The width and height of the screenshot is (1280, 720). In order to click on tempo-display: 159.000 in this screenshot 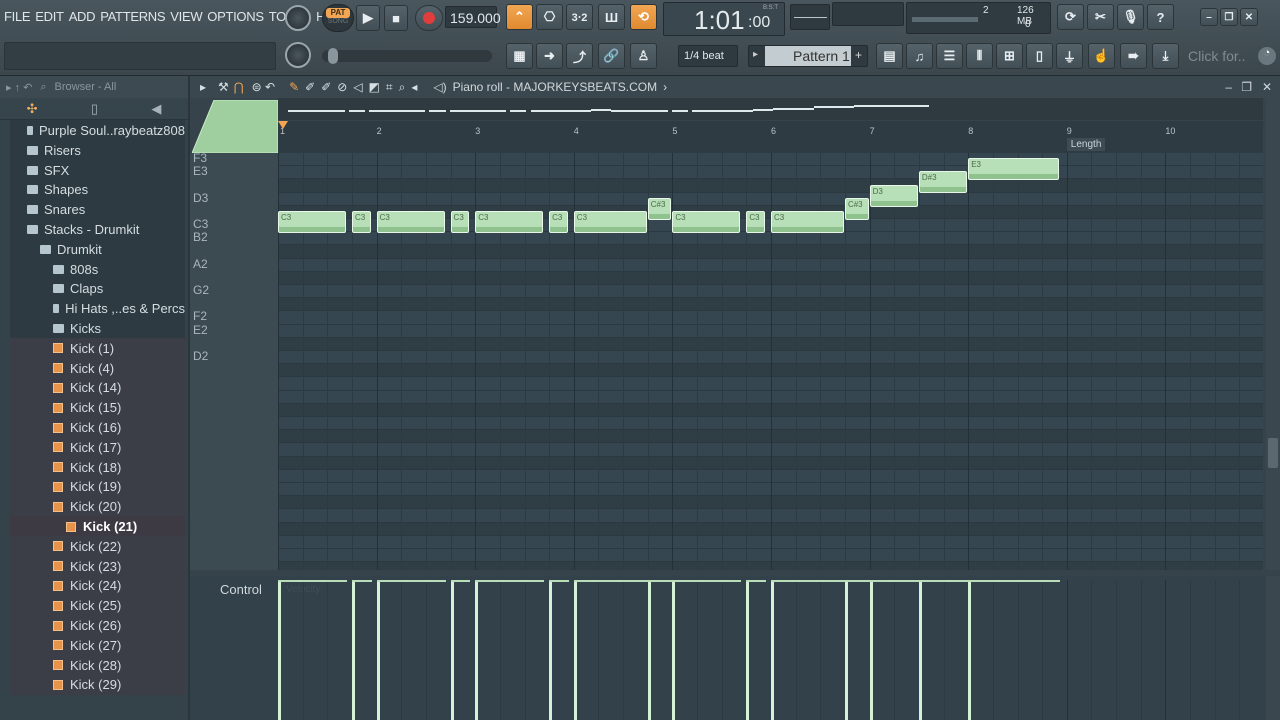, I will do `click(473, 17)`.